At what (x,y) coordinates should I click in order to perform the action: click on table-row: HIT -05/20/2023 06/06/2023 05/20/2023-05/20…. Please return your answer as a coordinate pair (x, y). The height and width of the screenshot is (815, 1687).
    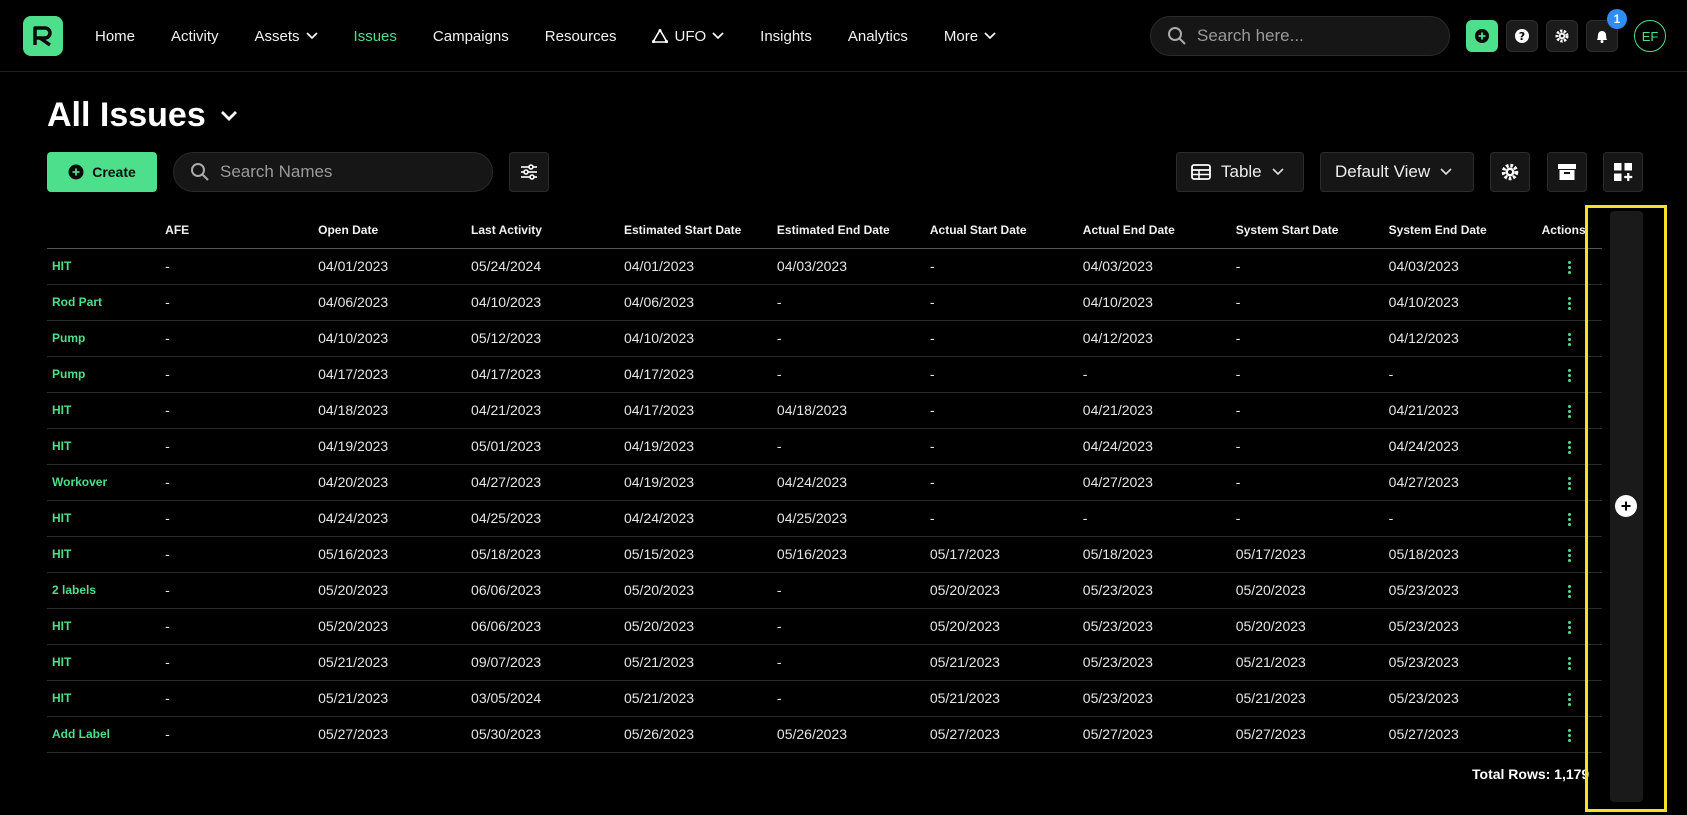
    Looking at the image, I should click on (824, 626).